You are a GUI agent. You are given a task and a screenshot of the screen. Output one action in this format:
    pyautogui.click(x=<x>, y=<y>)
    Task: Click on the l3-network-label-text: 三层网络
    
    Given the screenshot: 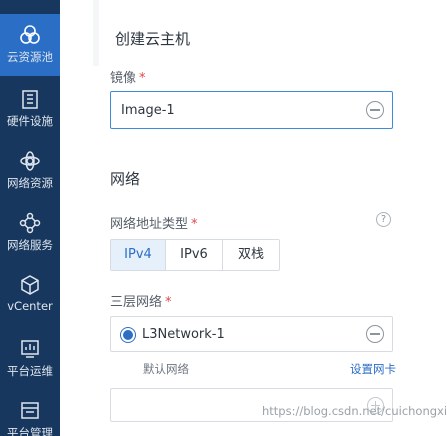 What is the action you would take?
    pyautogui.click(x=136, y=302)
    